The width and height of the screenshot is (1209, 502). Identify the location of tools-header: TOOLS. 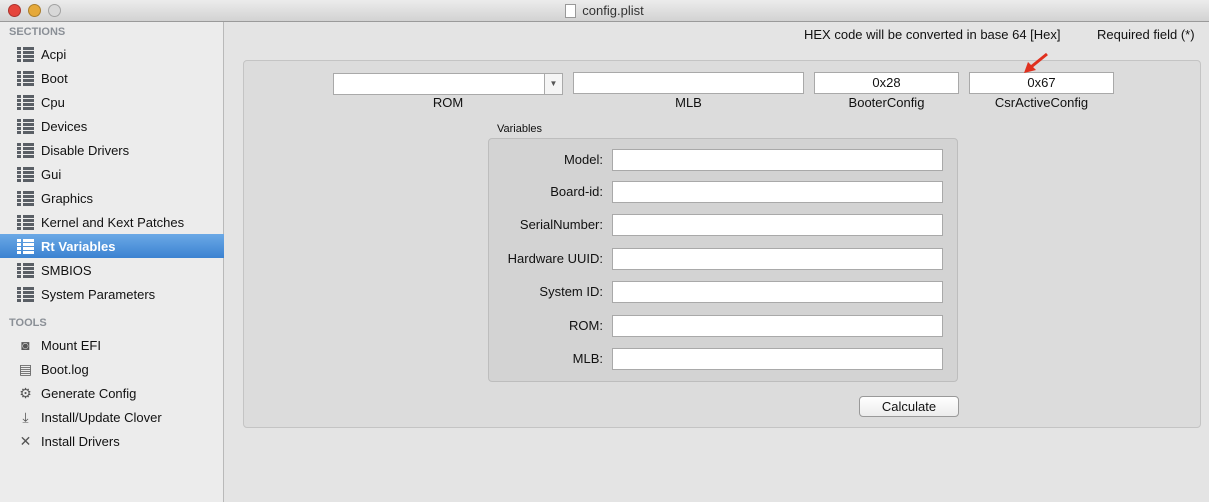
(28, 323).